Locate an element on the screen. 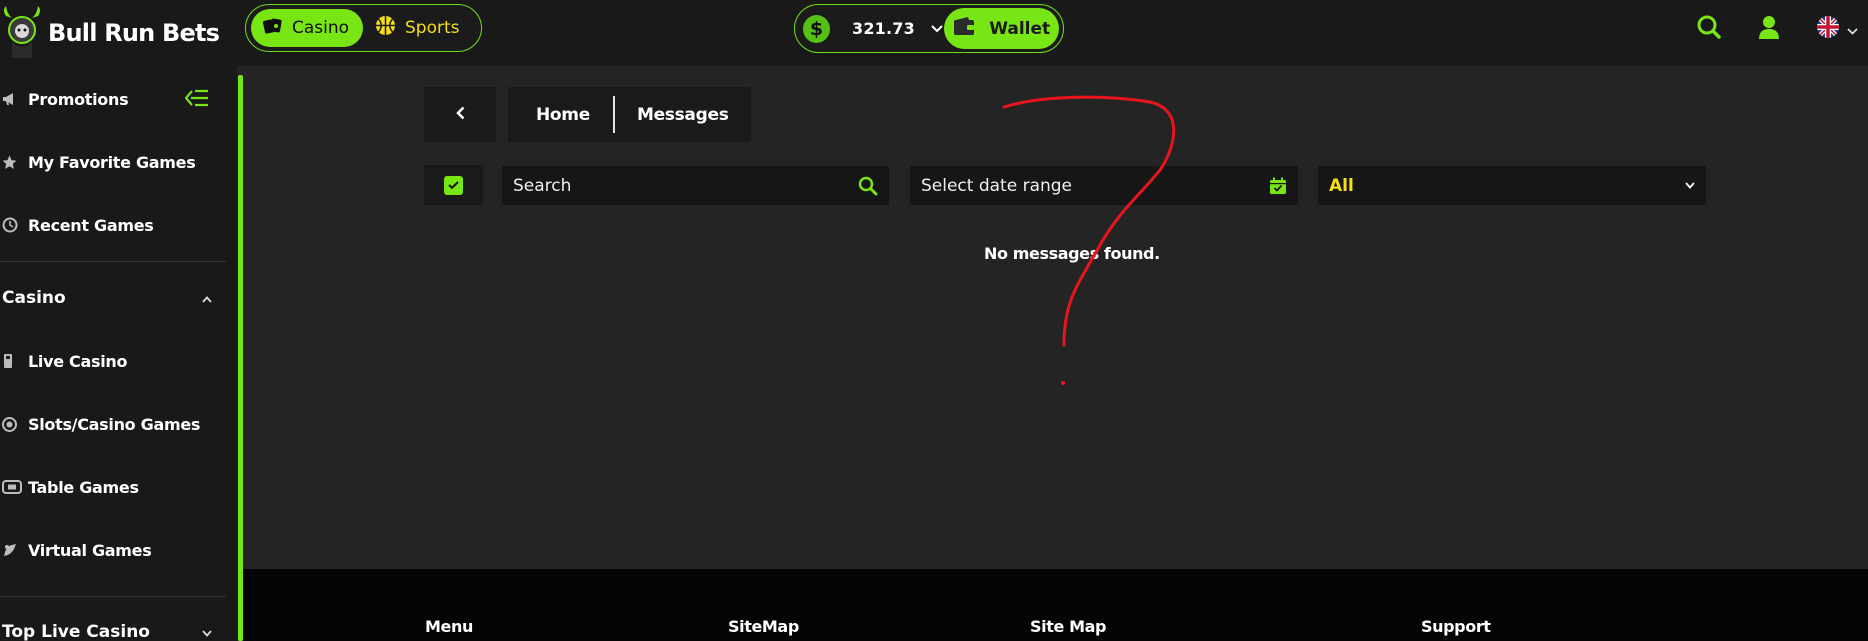  sidebar-item-promotions: Promotions is located at coordinates (113, 99).